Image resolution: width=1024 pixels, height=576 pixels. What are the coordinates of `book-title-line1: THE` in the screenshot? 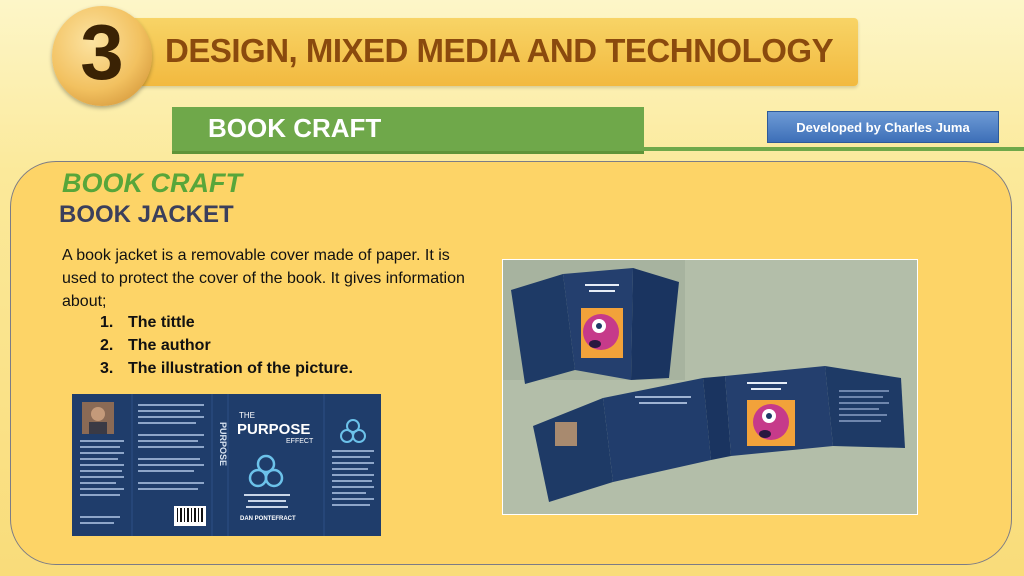 It's located at (247, 415).